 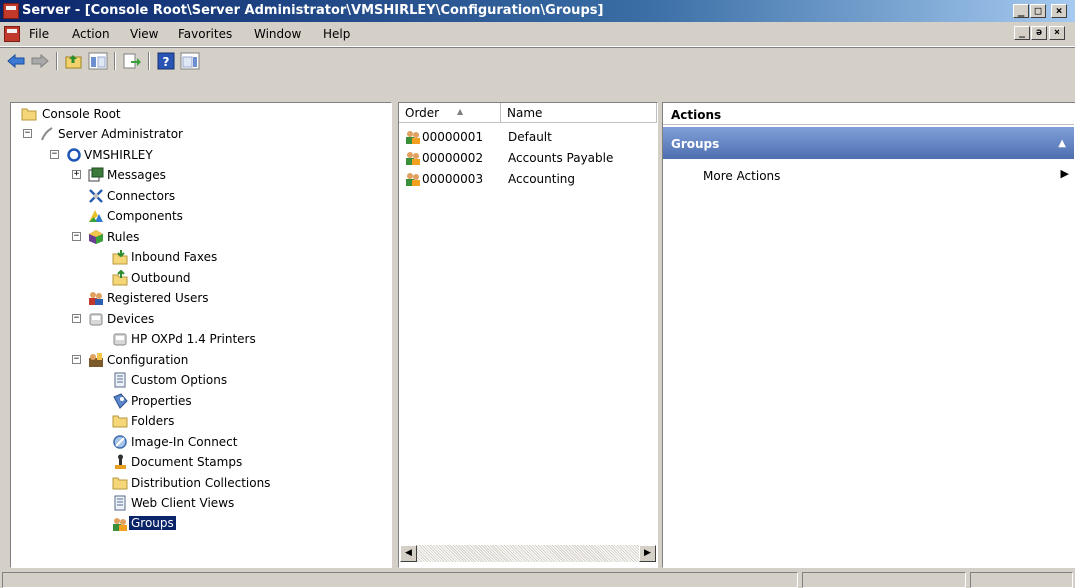 I want to click on cell-order: 00000001, so click(x=453, y=137).